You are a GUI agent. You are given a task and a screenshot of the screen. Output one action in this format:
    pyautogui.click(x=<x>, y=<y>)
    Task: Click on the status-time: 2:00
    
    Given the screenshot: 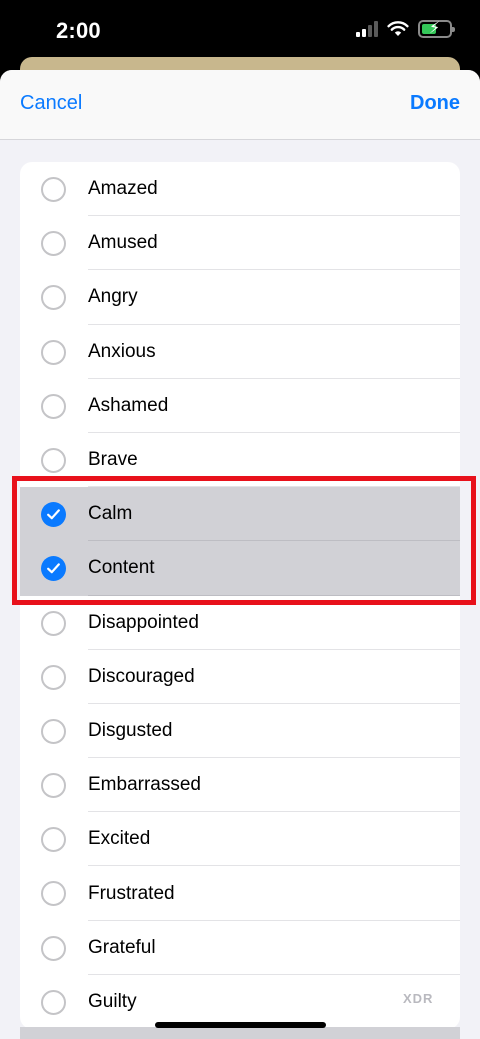 What is the action you would take?
    pyautogui.click(x=78, y=30)
    